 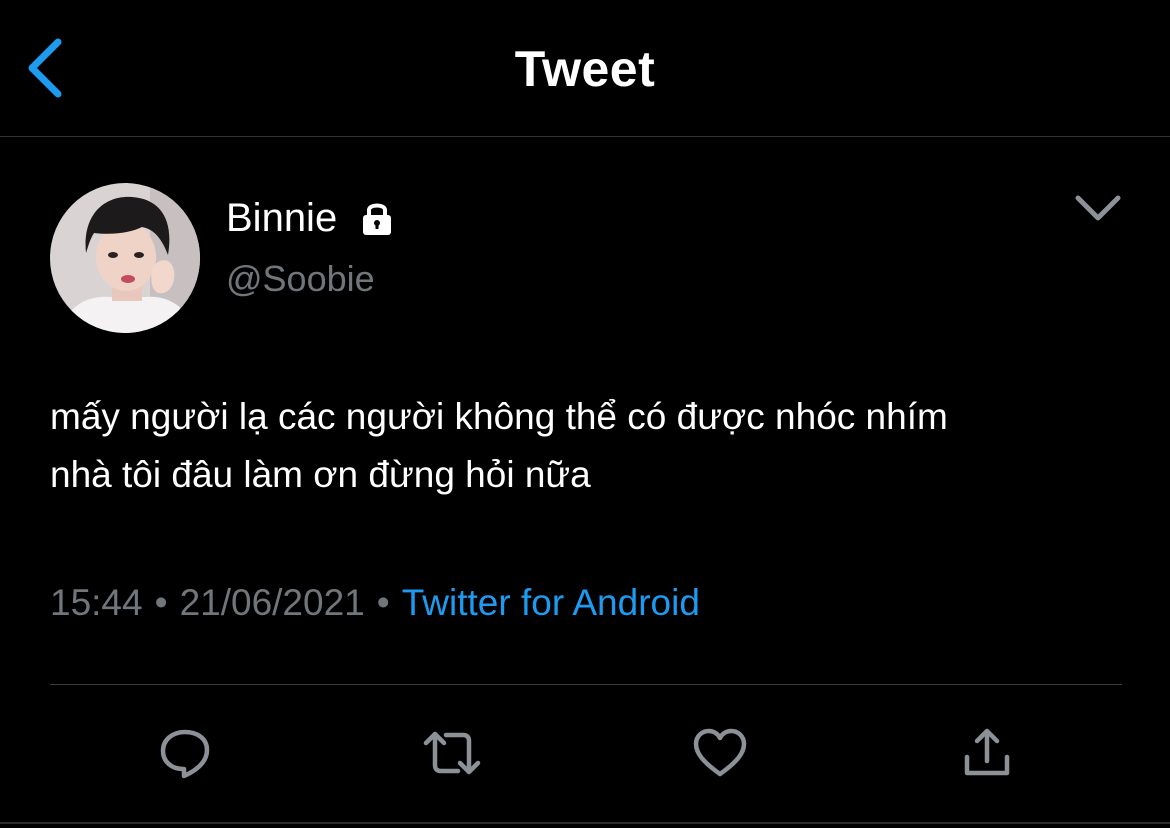 I want to click on author-name-row: Binnie, so click(x=311, y=218).